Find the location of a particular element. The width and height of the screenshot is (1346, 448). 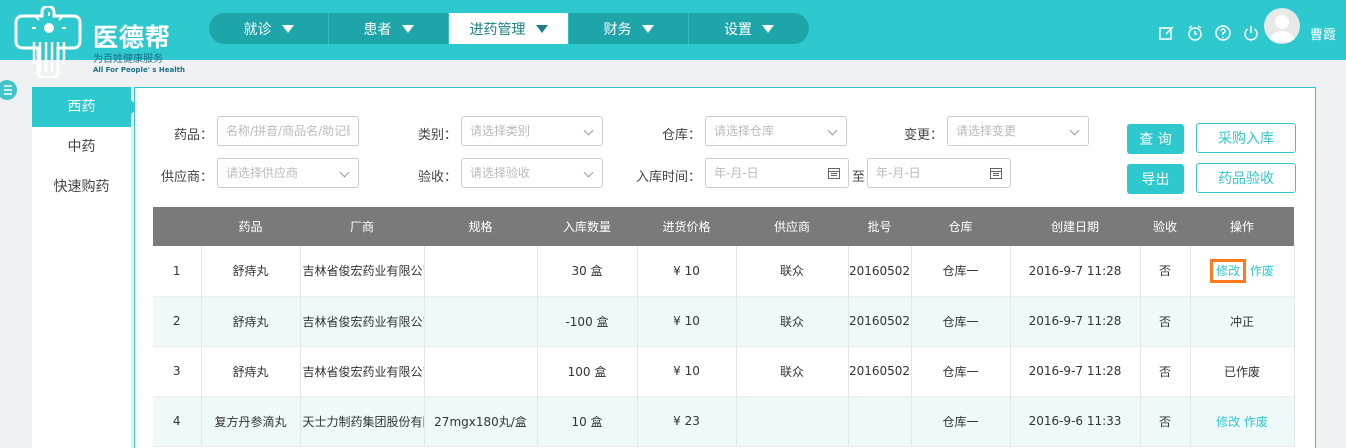

warehouse-placeholder: 请选择仓库 is located at coordinates (744, 131).